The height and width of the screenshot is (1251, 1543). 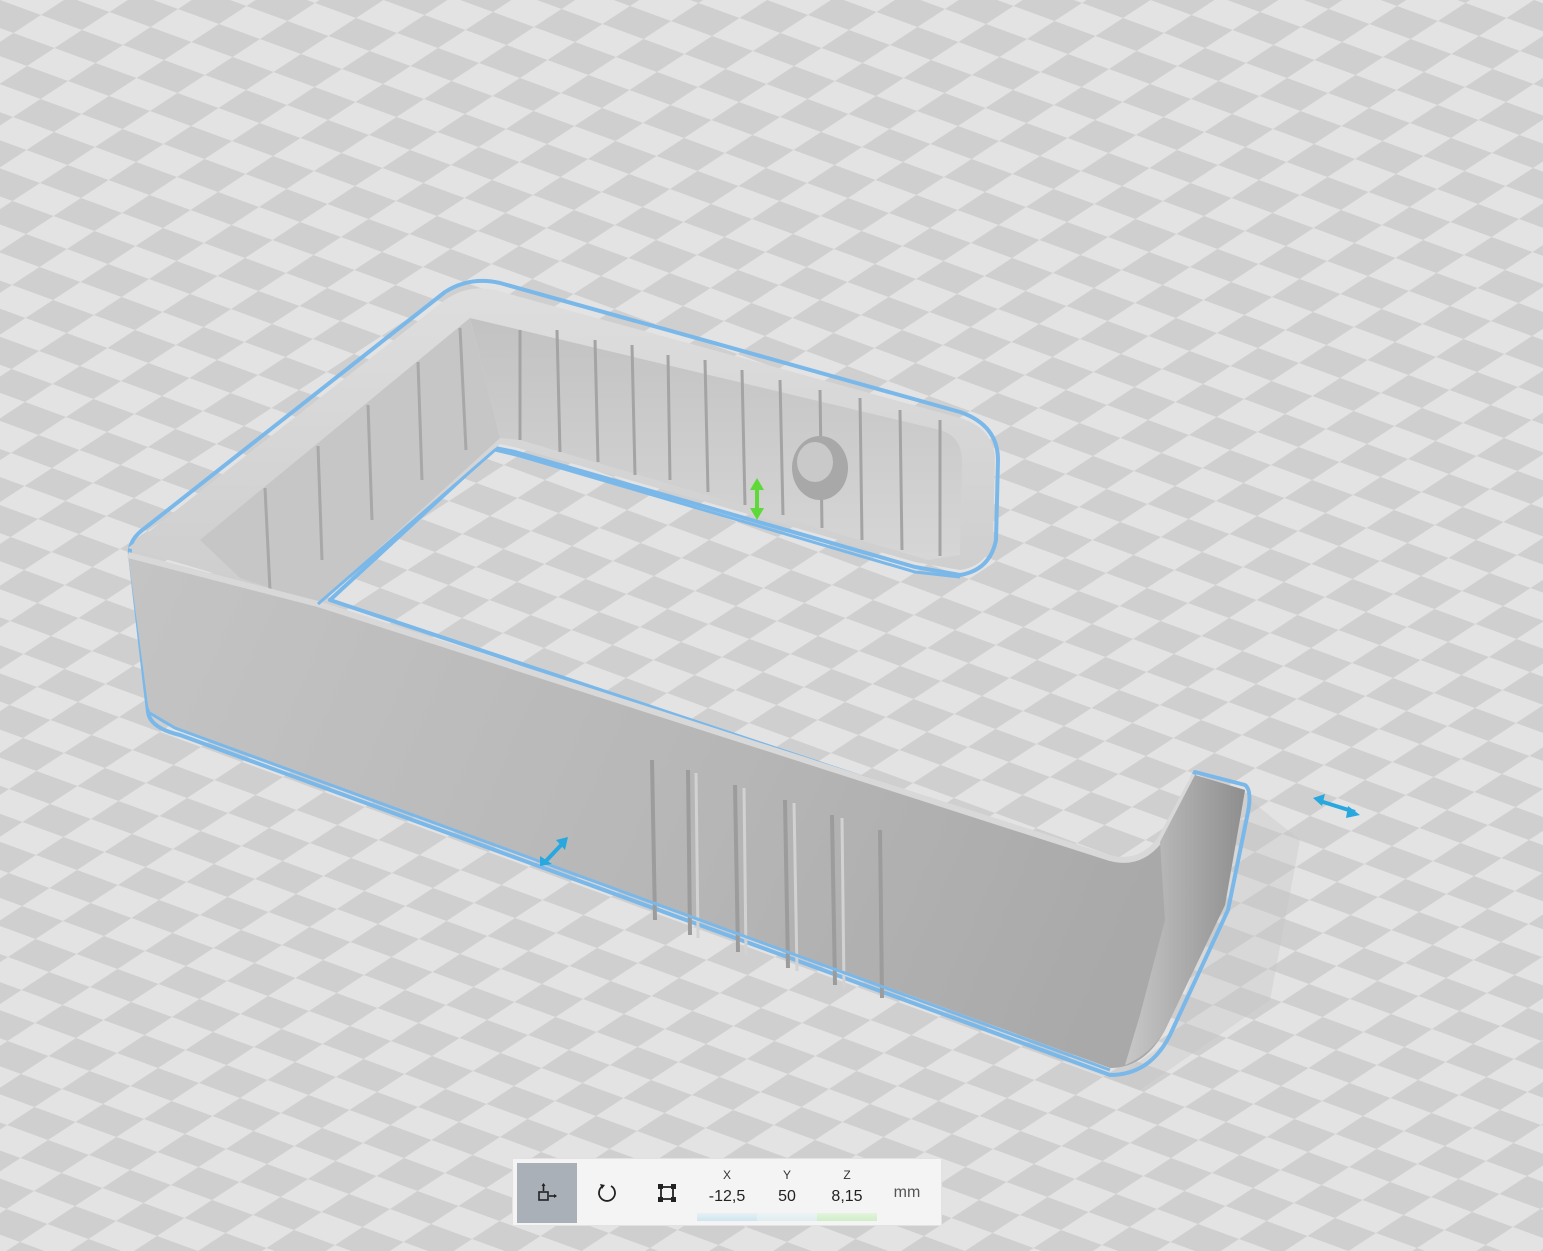 I want to click on rotate-tool-button, so click(x=607, y=1193).